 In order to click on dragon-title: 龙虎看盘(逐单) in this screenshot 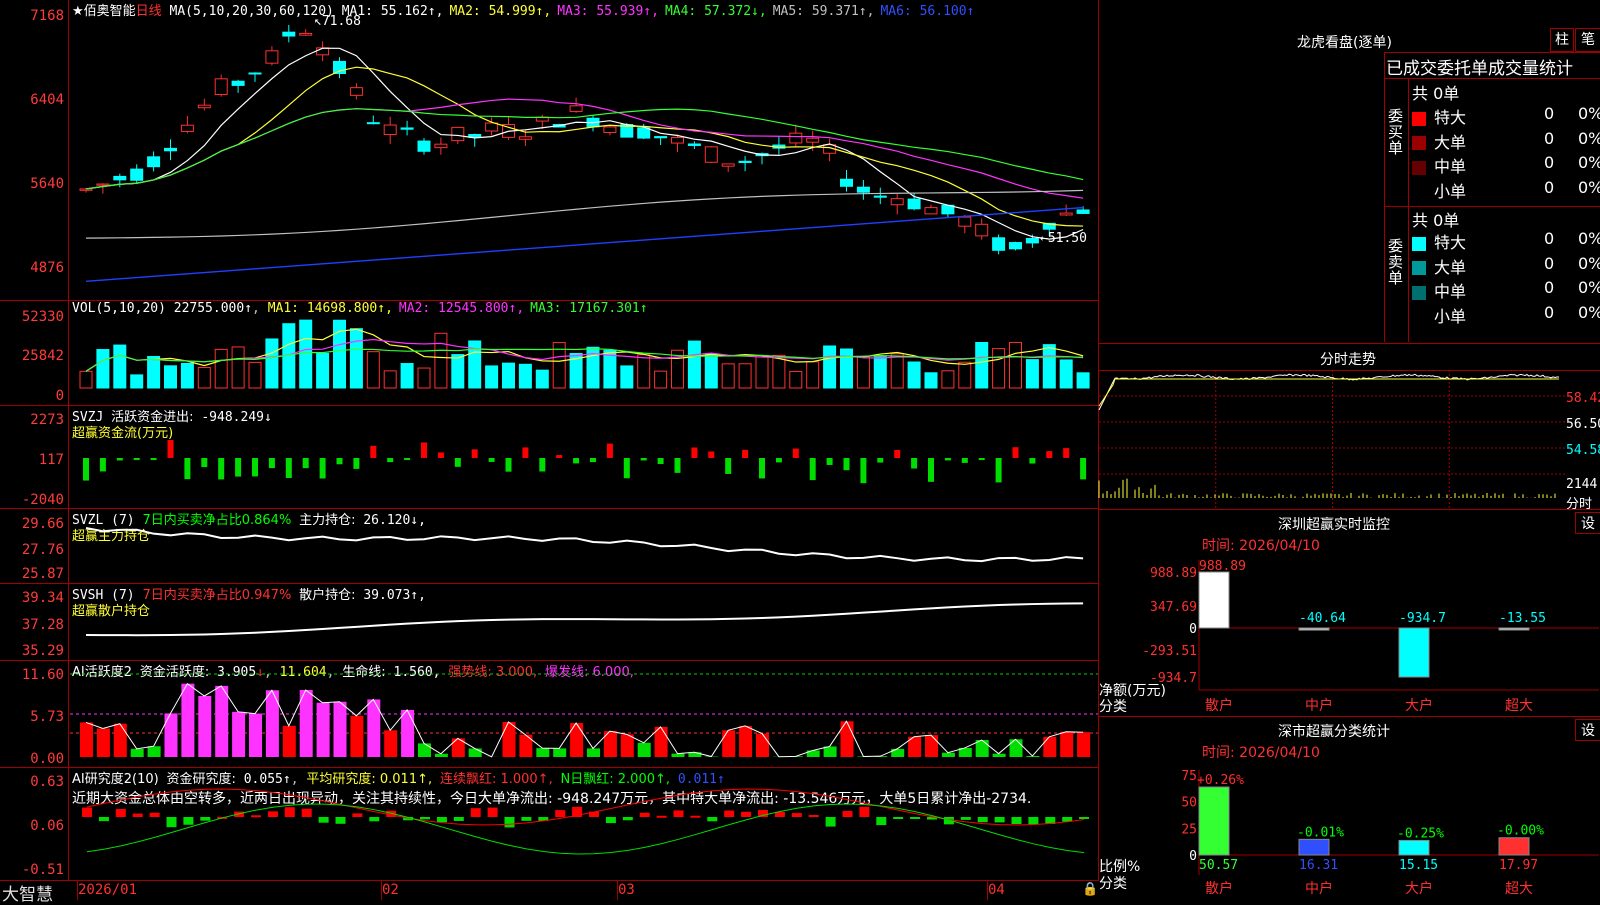, I will do `click(1344, 42)`.